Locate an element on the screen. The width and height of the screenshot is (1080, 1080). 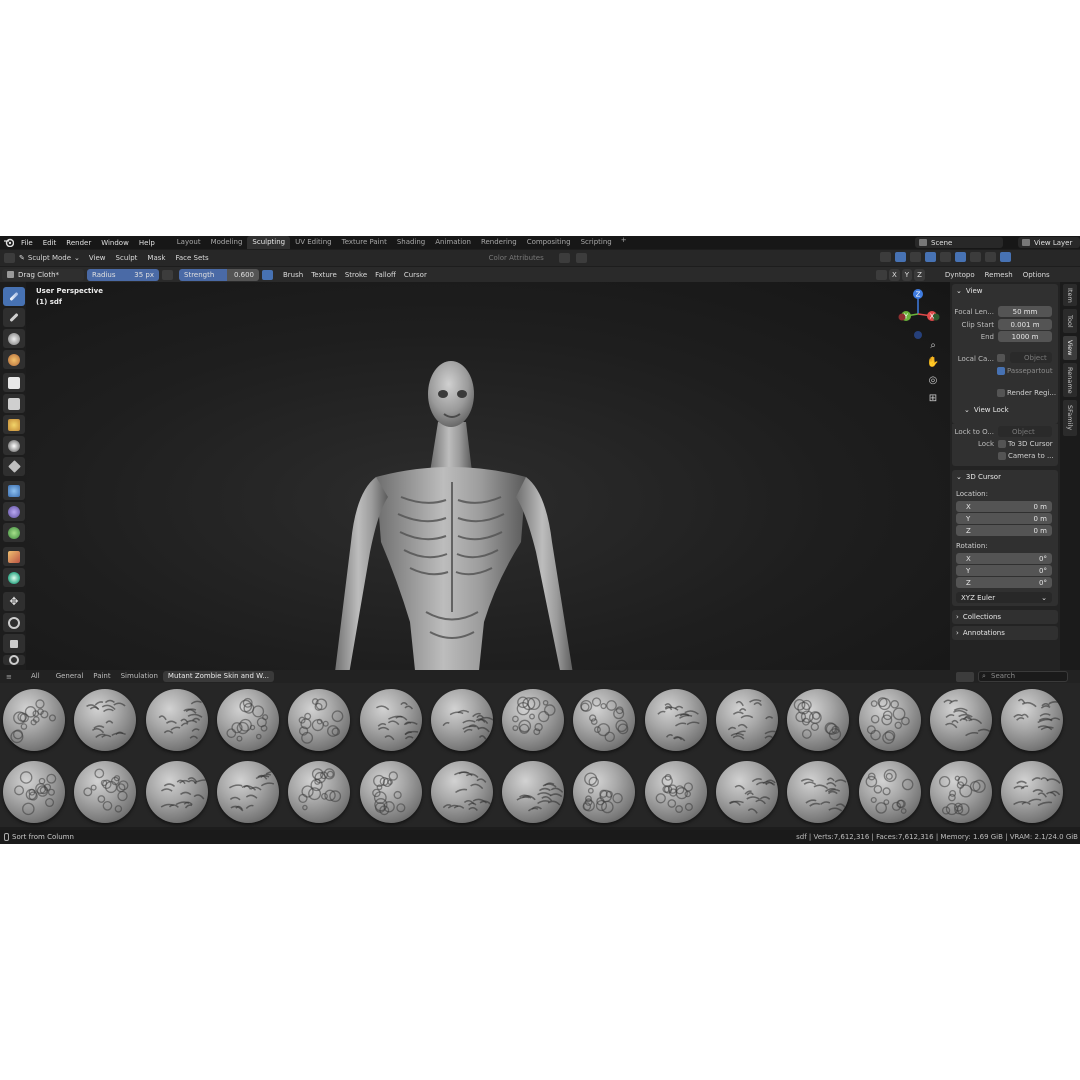
thumb-tool is located at coordinates (14, 511).